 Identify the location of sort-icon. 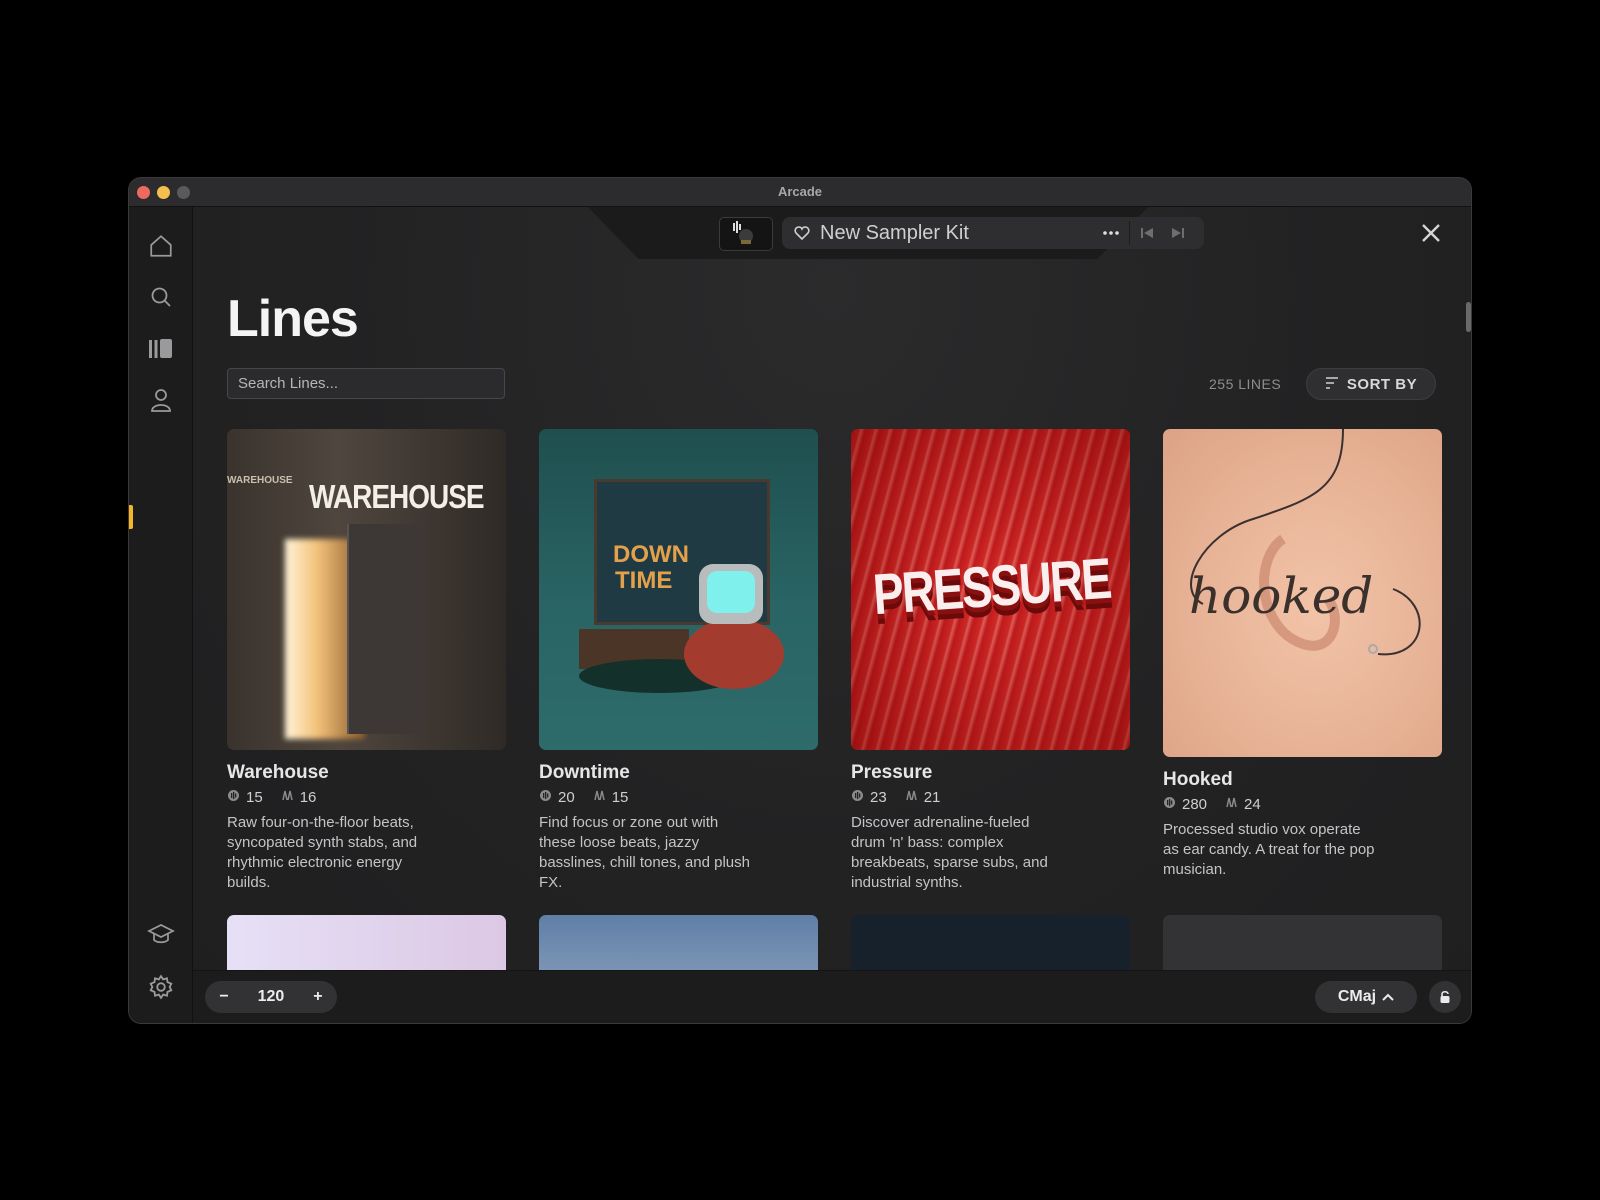
(1332, 384).